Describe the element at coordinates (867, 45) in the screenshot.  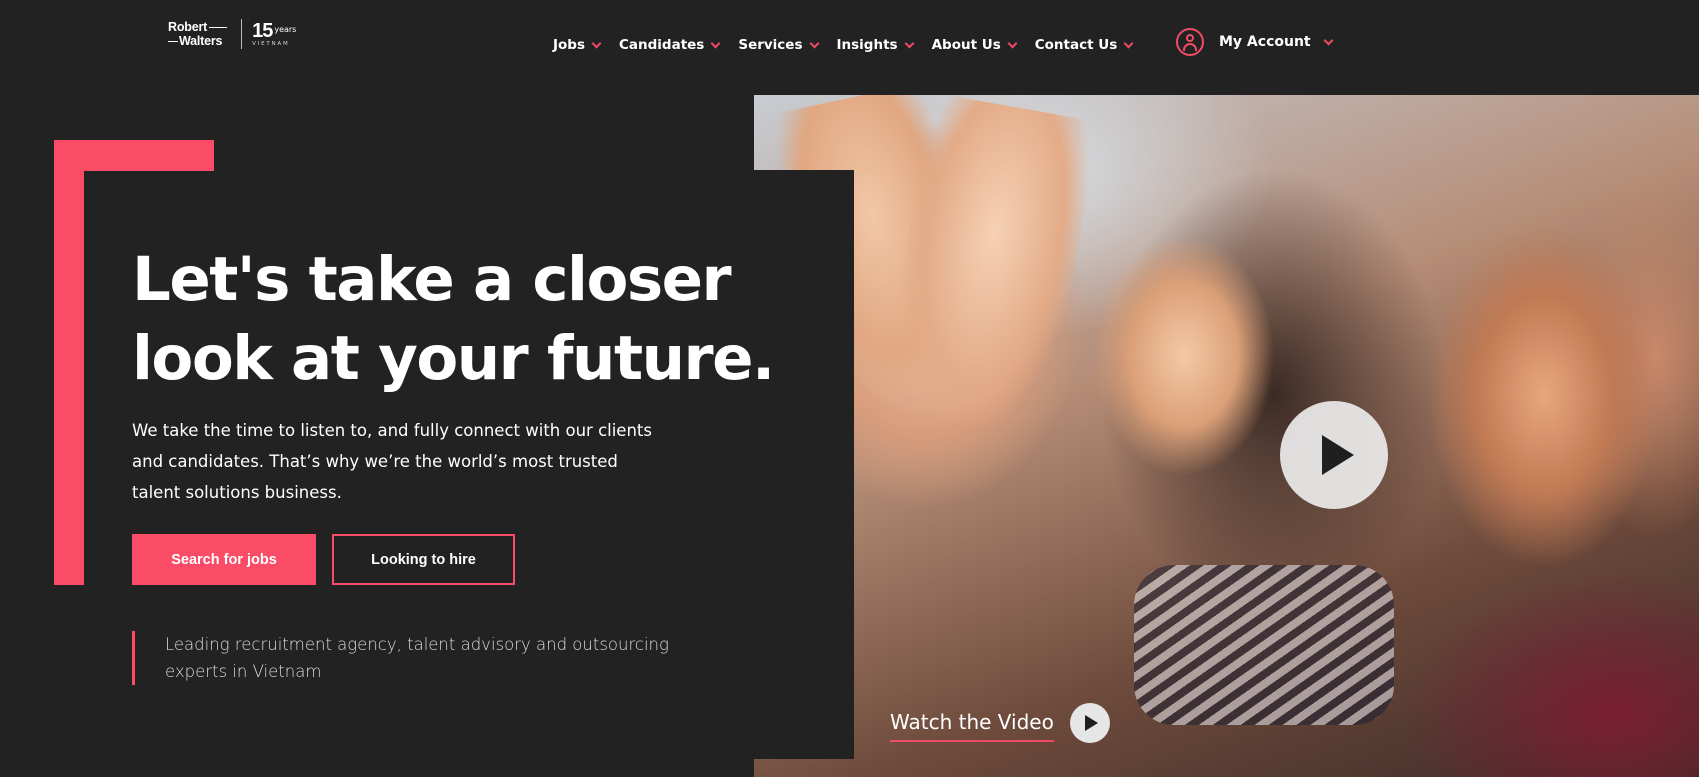
I see `nav-item-label: Insights` at that location.